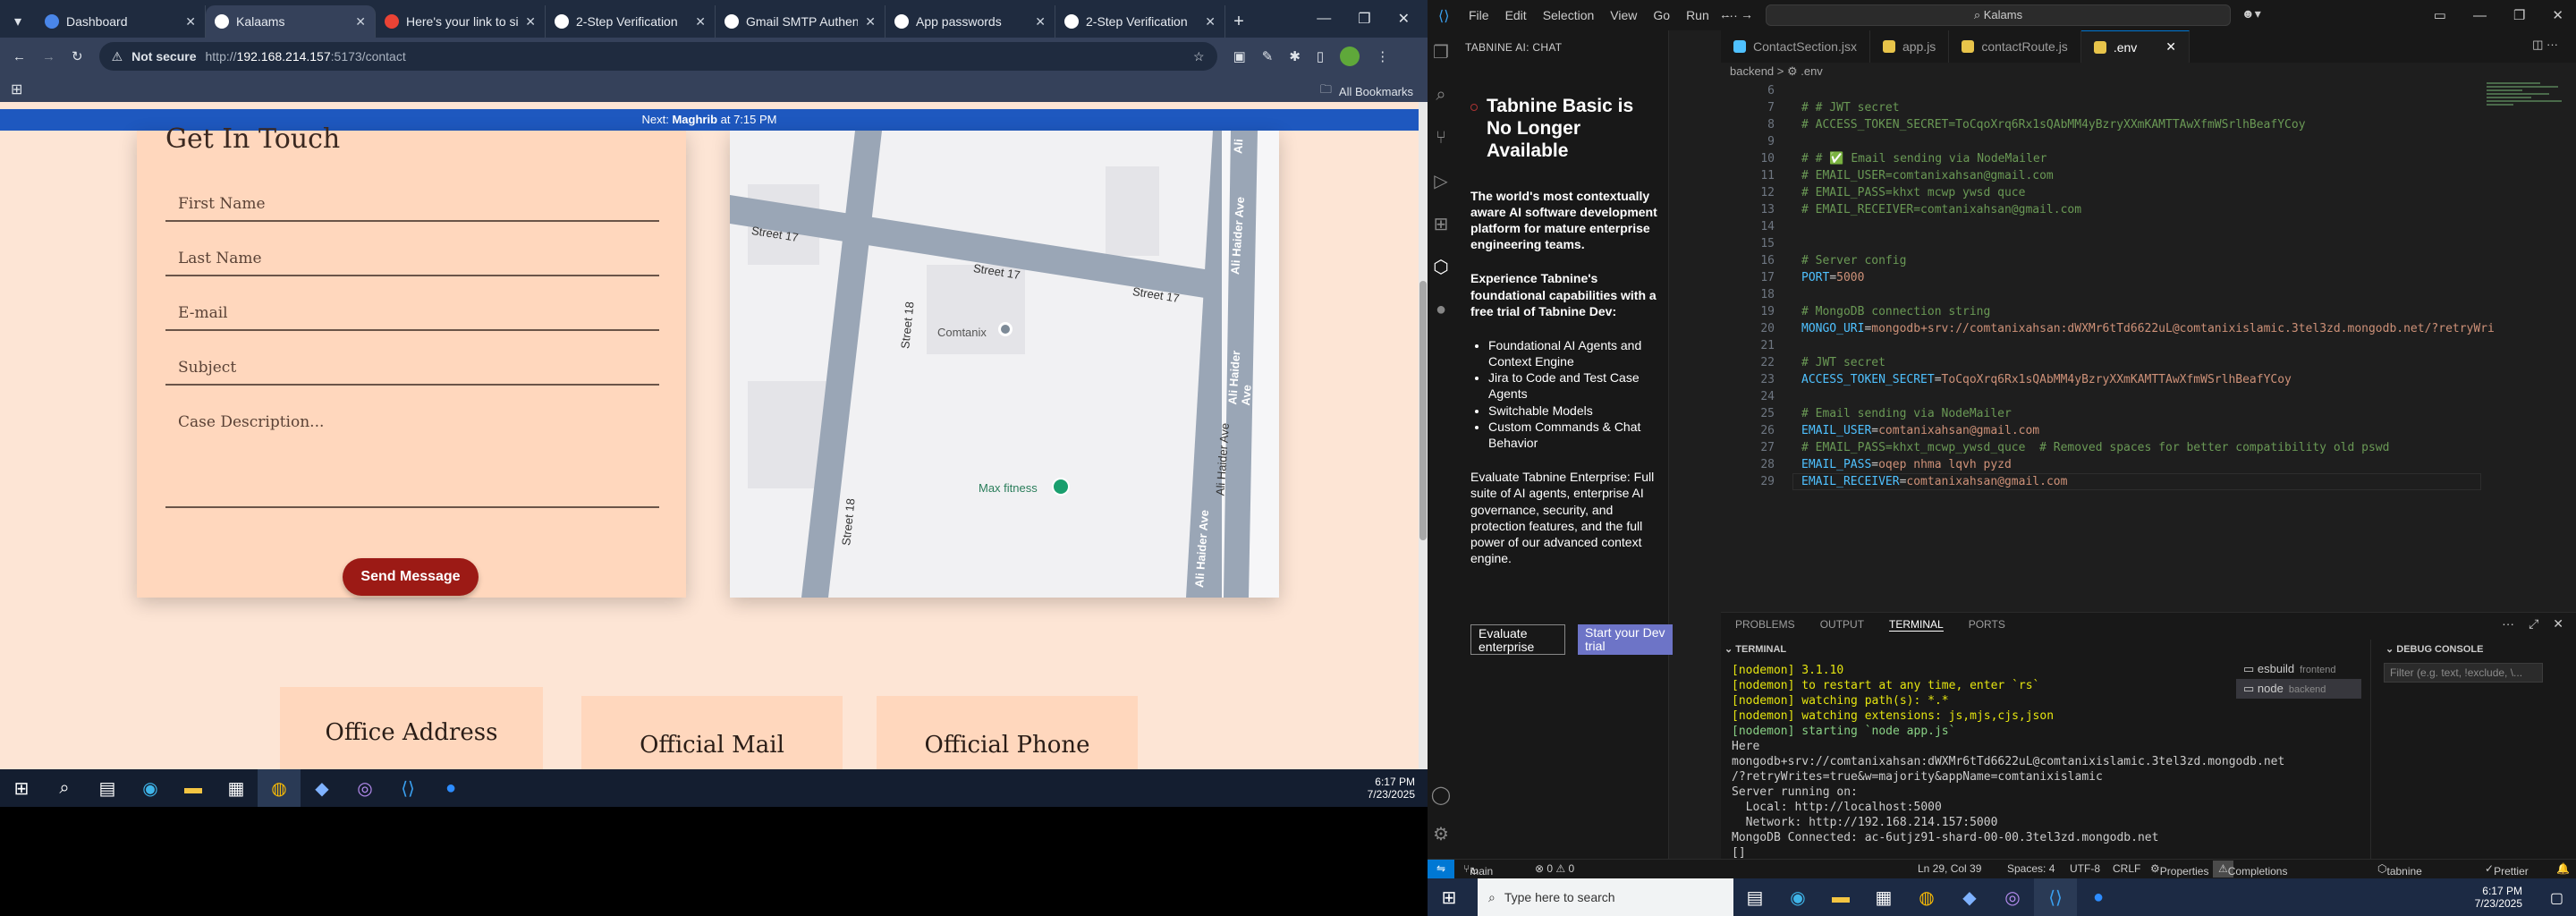  I want to click on encoding: UTF-8, so click(2085, 868).